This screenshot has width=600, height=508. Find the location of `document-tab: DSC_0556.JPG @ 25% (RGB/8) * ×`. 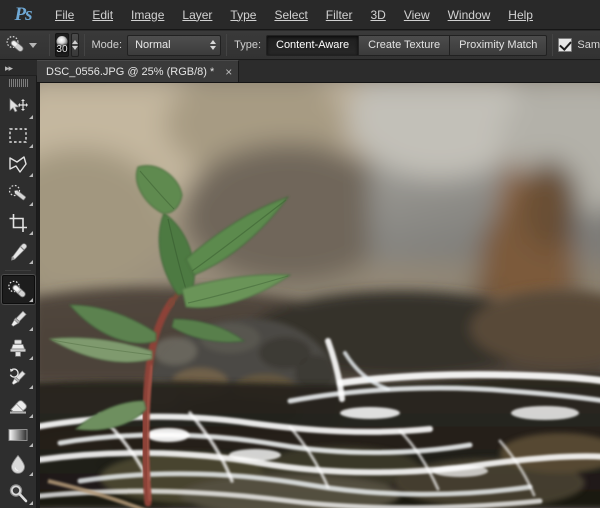

document-tab: DSC_0556.JPG @ 25% (RGB/8) * × is located at coordinates (138, 71).